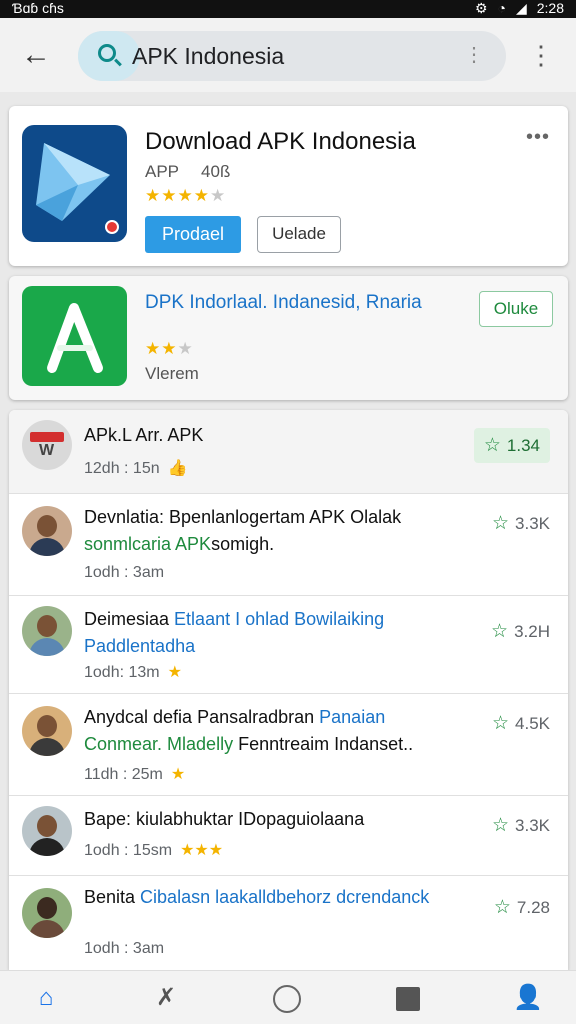  Describe the element at coordinates (166, 999) in the screenshot. I see `games-icon: ✗` at that location.